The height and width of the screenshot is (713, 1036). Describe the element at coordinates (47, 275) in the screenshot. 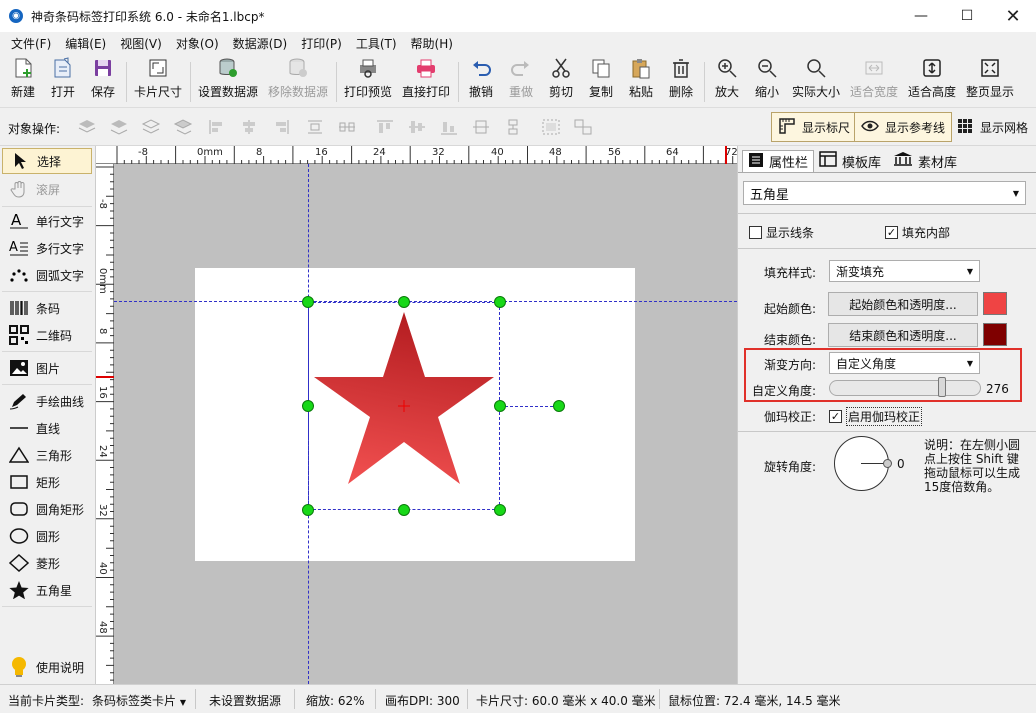

I see `arc-text-tool: 圆弧文字` at that location.